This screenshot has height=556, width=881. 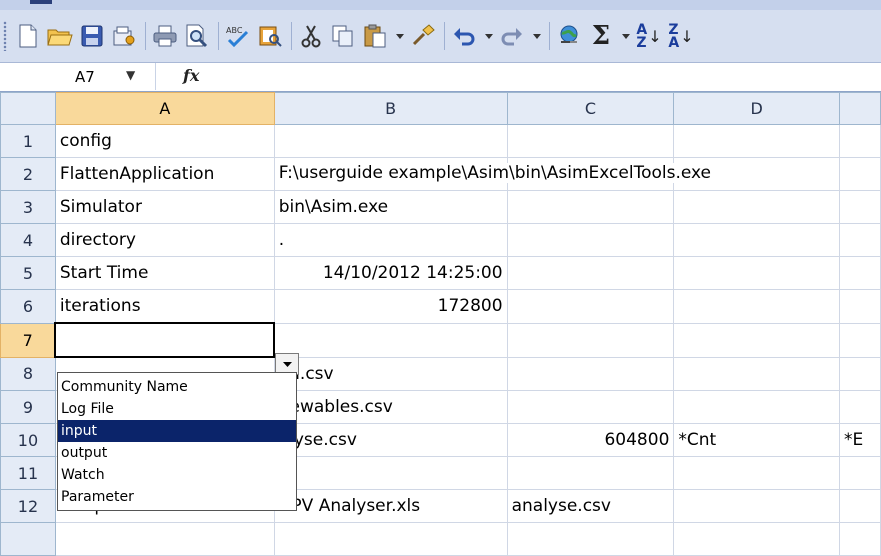 I want to click on cell-b10: alyse.csv, so click(x=390, y=440).